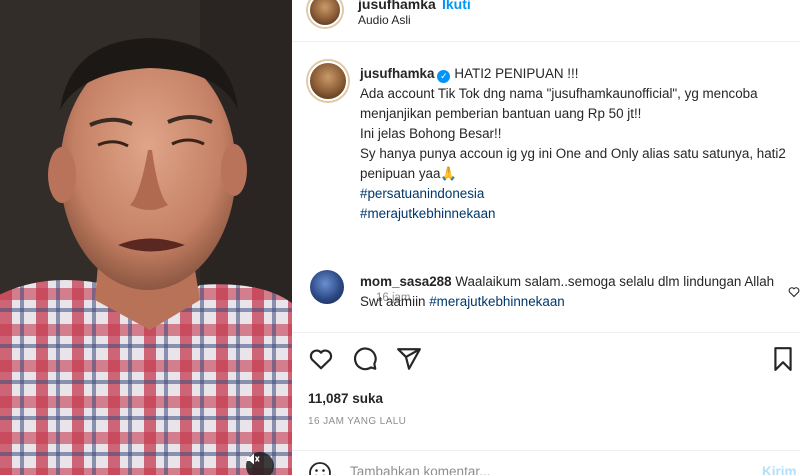  I want to click on post-comment-button: Kirim, so click(779, 469).